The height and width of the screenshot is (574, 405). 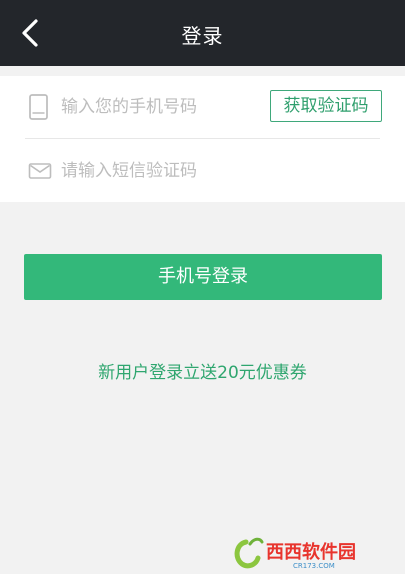 What do you see at coordinates (203, 277) in the screenshot?
I see `phone-login-button: 手机号登录` at bounding box center [203, 277].